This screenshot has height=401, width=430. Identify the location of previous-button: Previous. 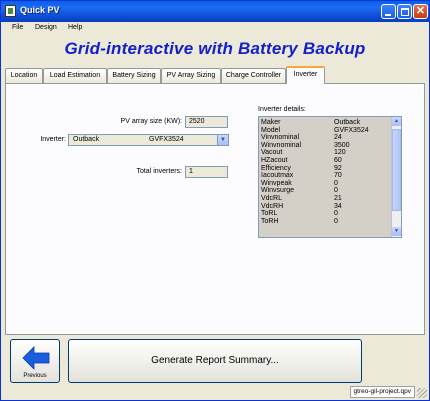
(35, 361).